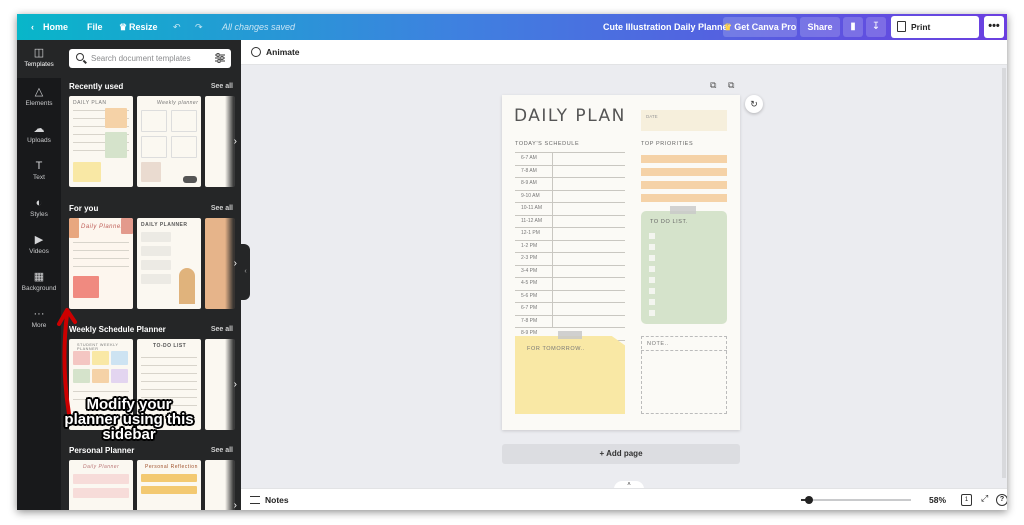 The width and height of the screenshot is (1024, 525). I want to click on schedule-time: 8-9 AM, so click(529, 183).